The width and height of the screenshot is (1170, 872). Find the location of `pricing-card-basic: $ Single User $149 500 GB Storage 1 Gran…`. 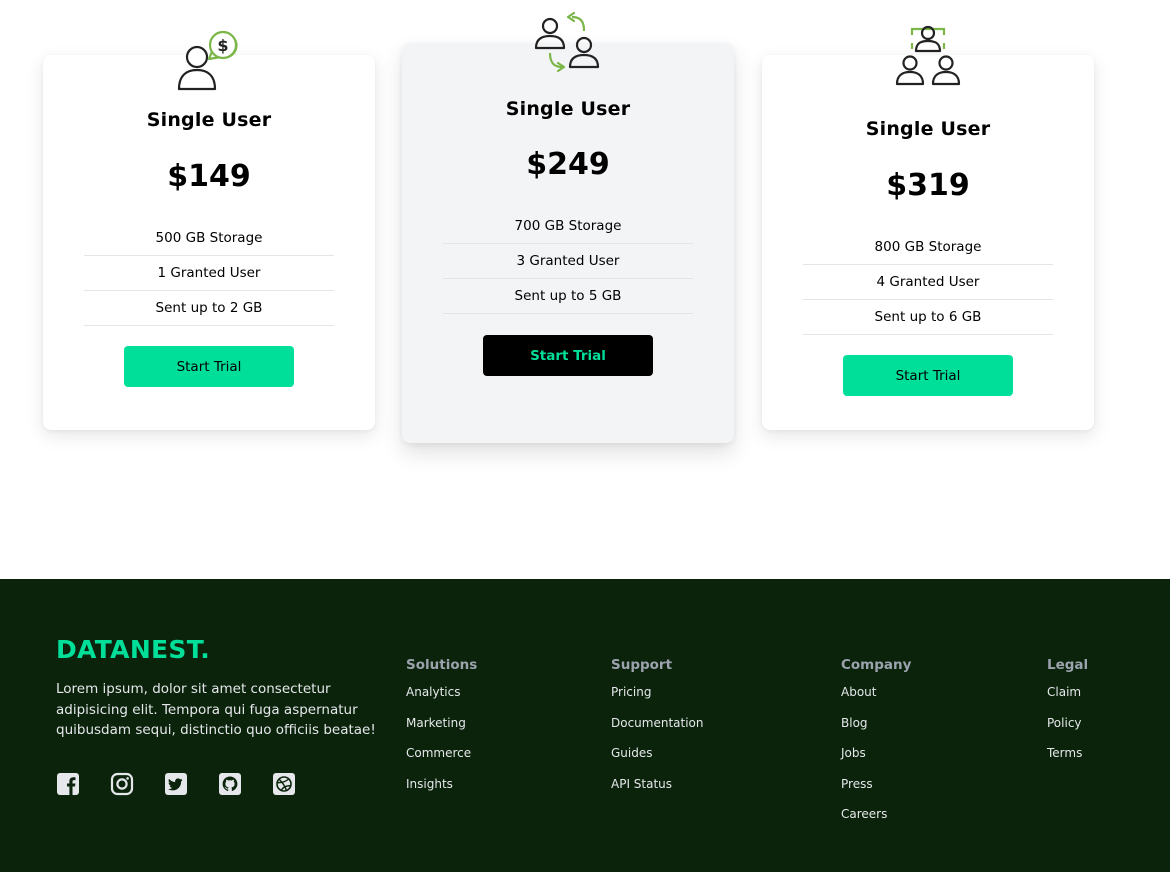

pricing-card-basic: $ Single User $149 500 GB Storage 1 Gran… is located at coordinates (209, 230).